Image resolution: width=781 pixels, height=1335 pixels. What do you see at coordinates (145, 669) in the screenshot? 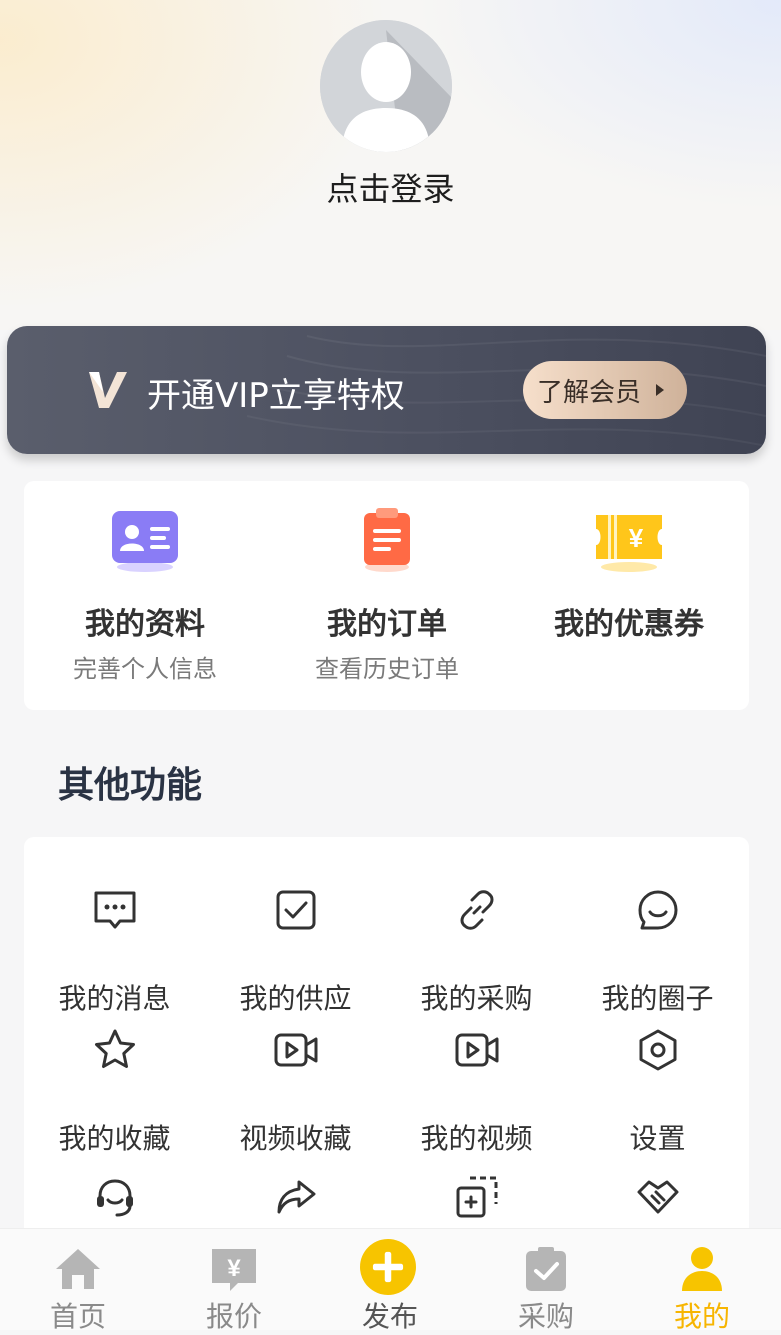
I see `my-profile-subtitle: 完善个人信息` at bounding box center [145, 669].